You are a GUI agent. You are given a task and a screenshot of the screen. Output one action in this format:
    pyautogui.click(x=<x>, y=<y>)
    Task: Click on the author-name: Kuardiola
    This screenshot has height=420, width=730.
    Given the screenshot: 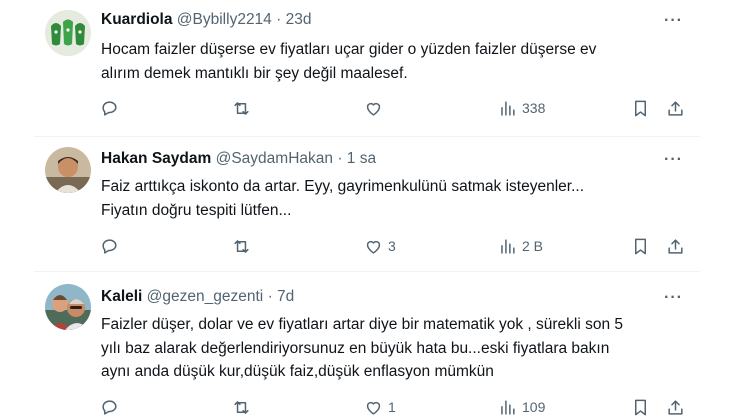 What is the action you would take?
    pyautogui.click(x=136, y=19)
    